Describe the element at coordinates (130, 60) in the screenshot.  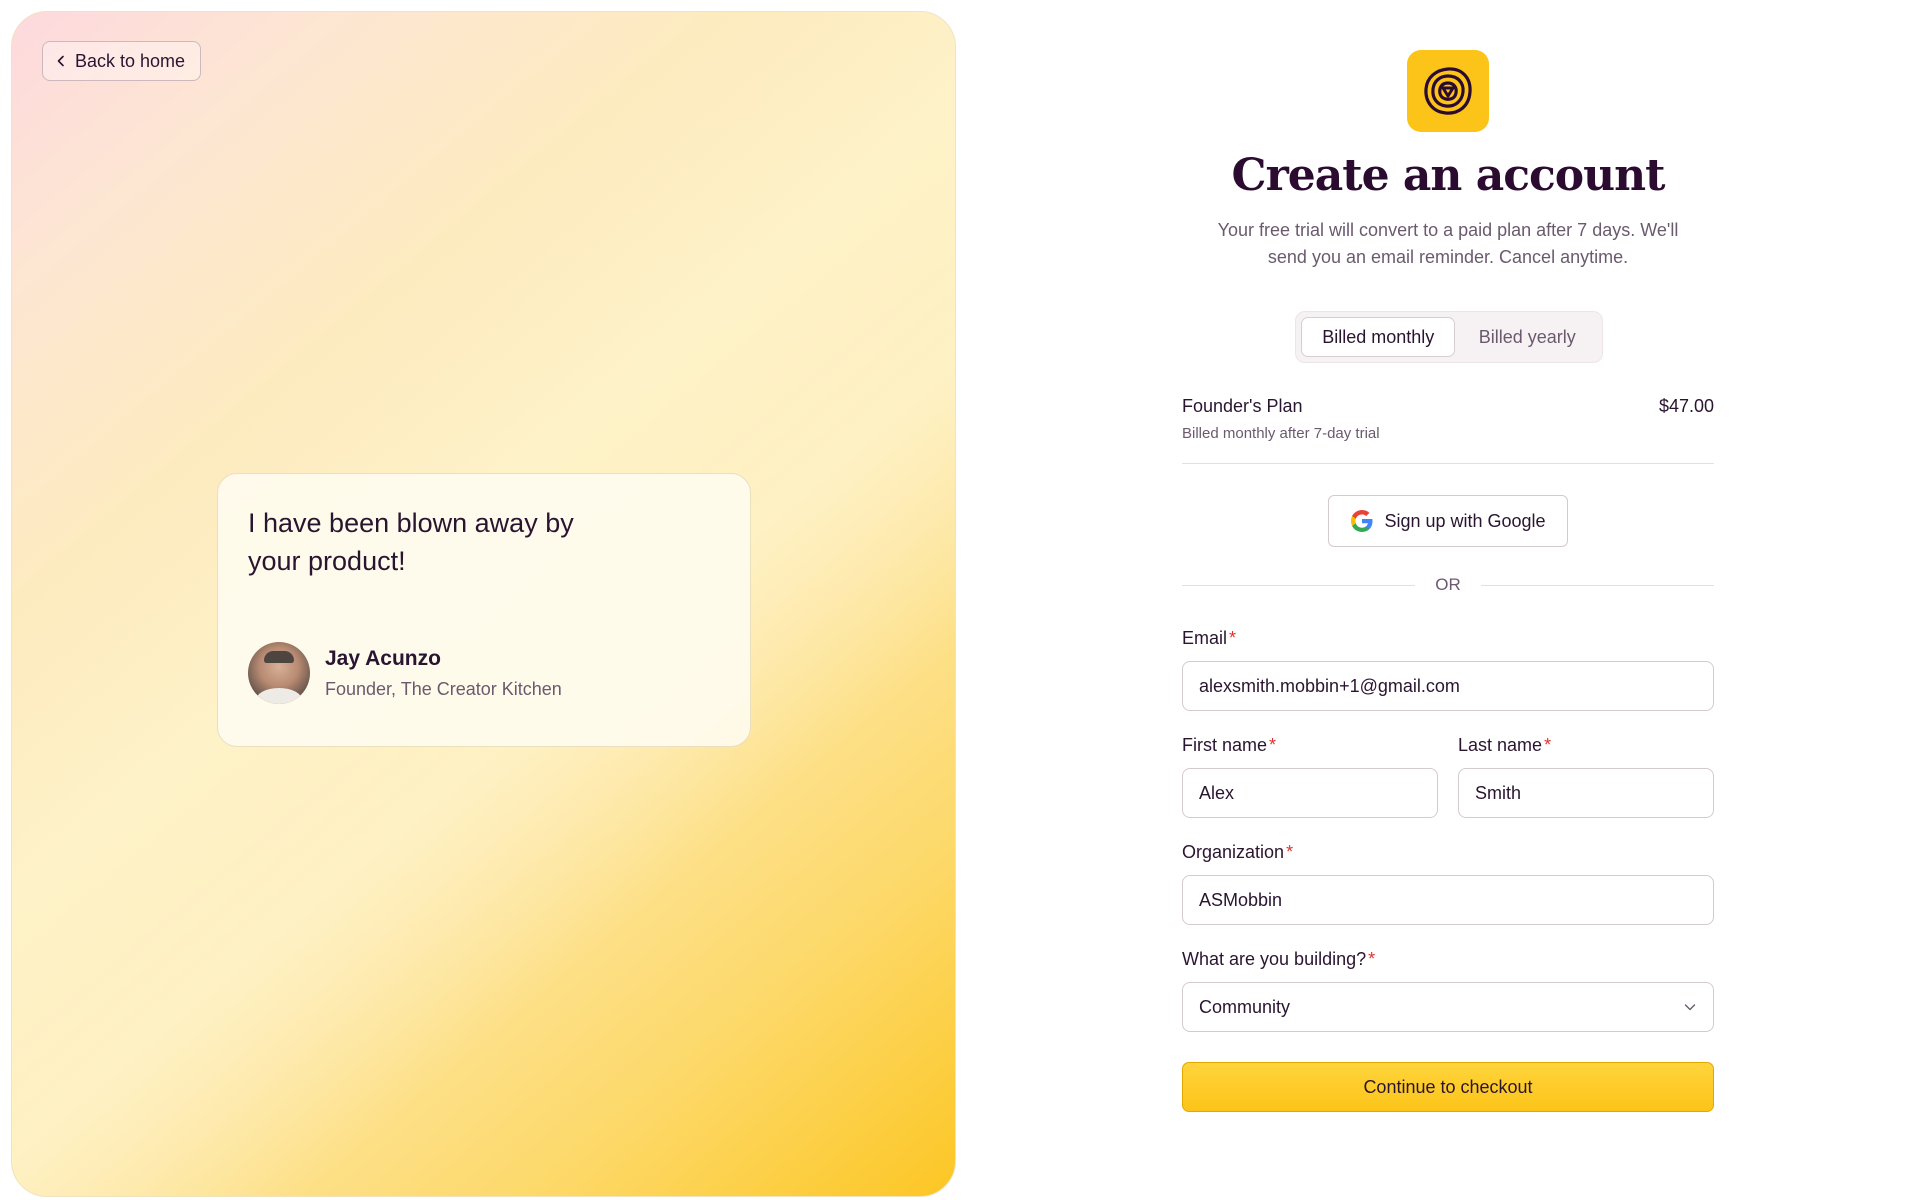
I see `back-to-home-label: Back to home` at that location.